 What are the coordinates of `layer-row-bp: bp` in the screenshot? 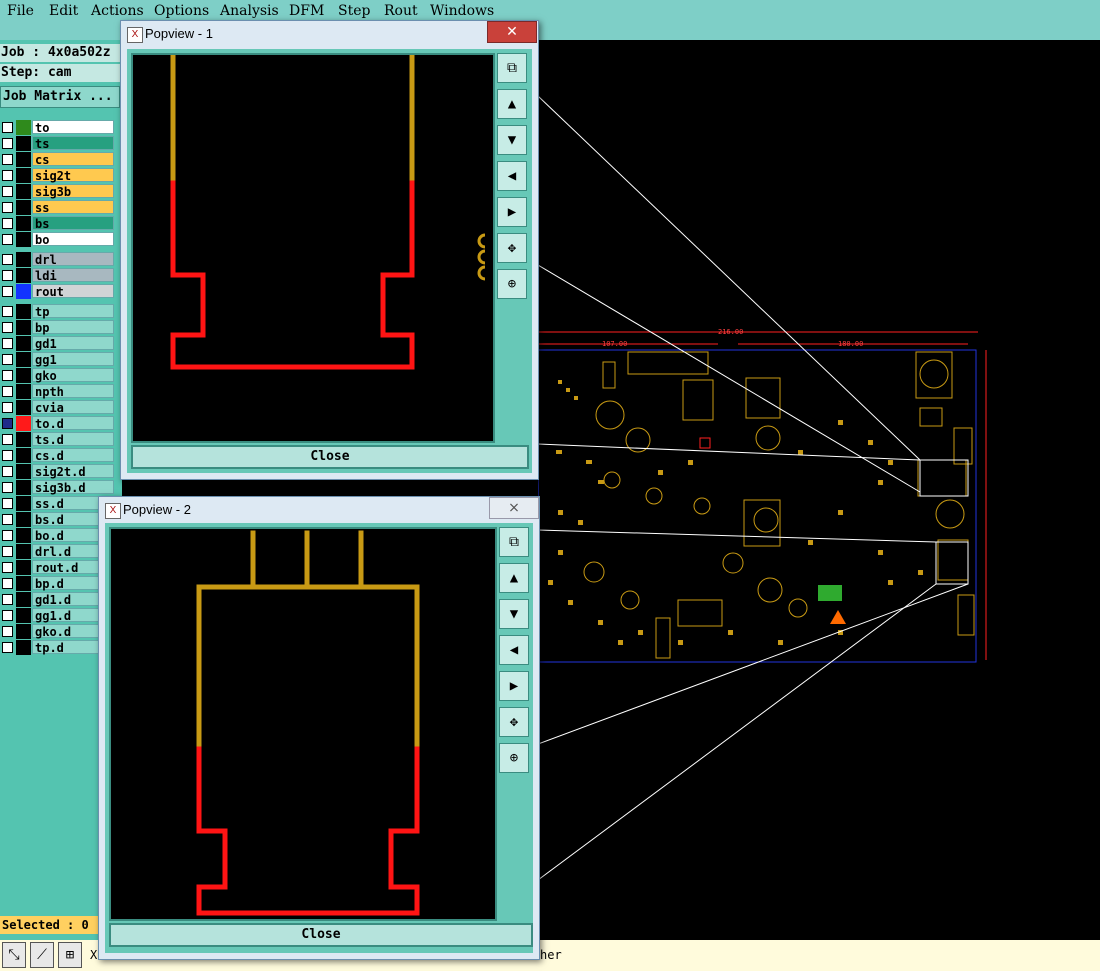 It's located at (58, 327).